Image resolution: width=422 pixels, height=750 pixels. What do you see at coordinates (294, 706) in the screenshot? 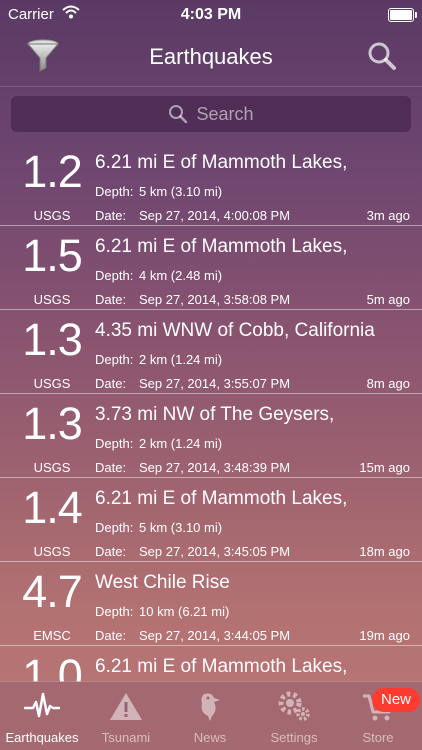
I see `gears-icon` at bounding box center [294, 706].